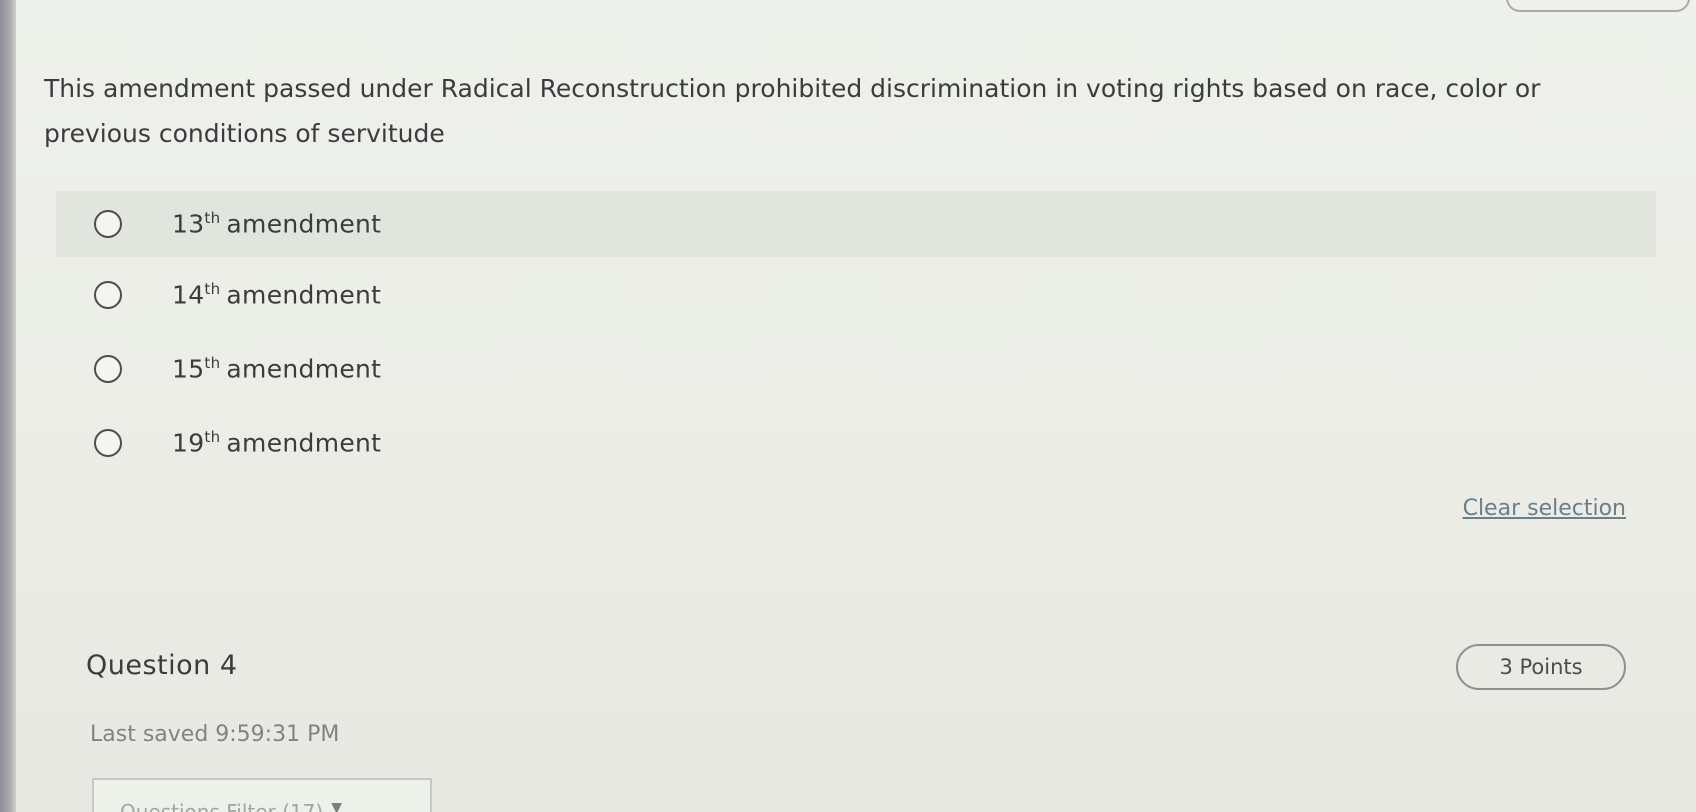 This screenshot has height=812, width=1696. I want to click on option-15th-amendment: 15th amendment, so click(856, 369).